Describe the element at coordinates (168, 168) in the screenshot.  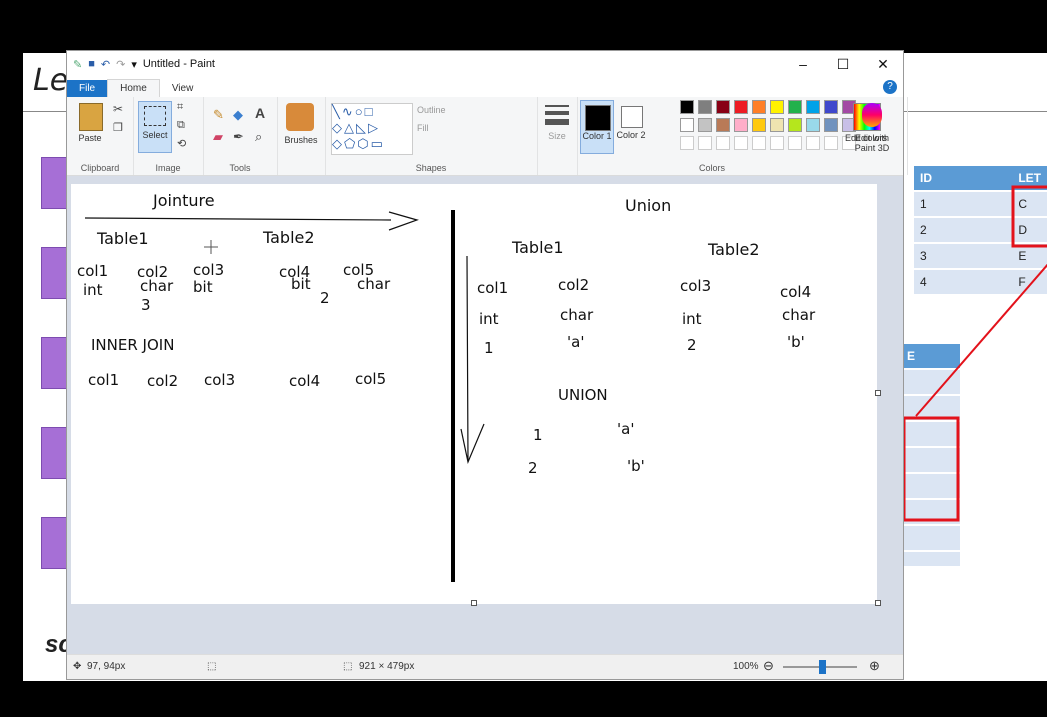
I see `image-label: Image` at that location.